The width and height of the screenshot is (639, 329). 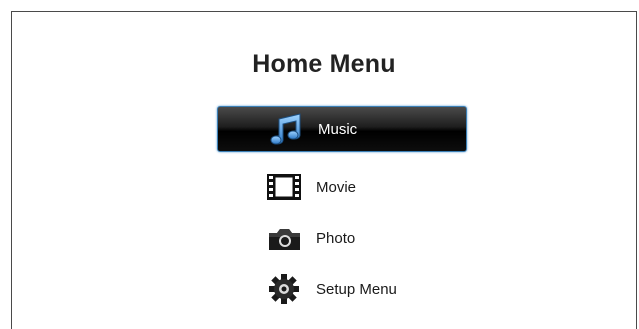 What do you see at coordinates (338, 129) in the screenshot?
I see `menu-item-label: Music` at bounding box center [338, 129].